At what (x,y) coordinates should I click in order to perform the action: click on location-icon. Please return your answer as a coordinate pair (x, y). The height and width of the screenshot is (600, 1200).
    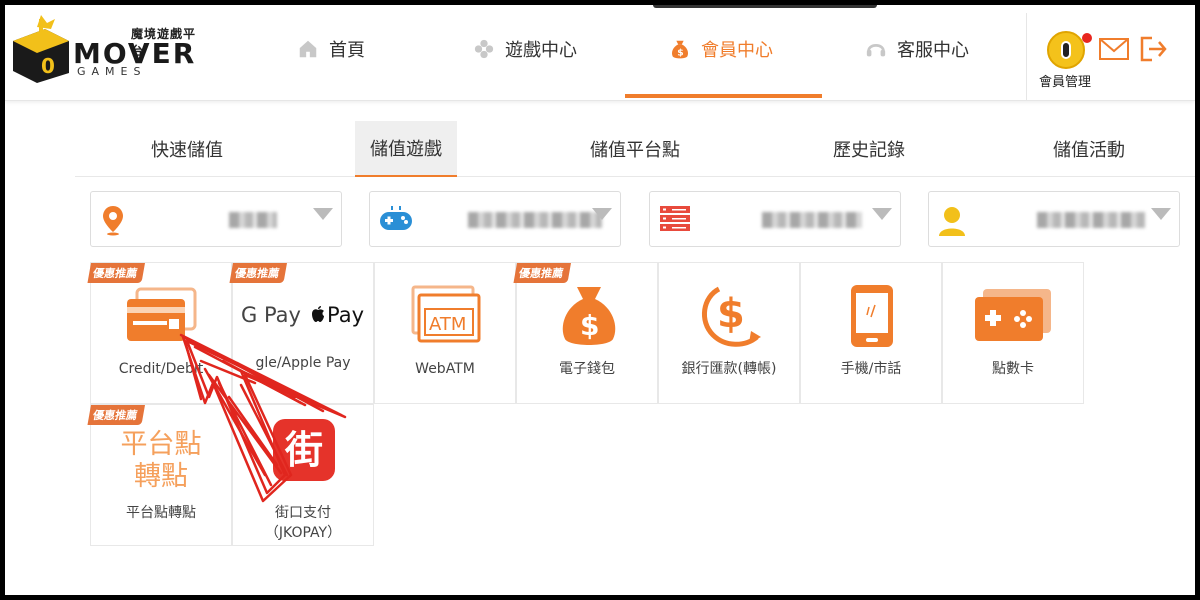
    Looking at the image, I should click on (113, 221).